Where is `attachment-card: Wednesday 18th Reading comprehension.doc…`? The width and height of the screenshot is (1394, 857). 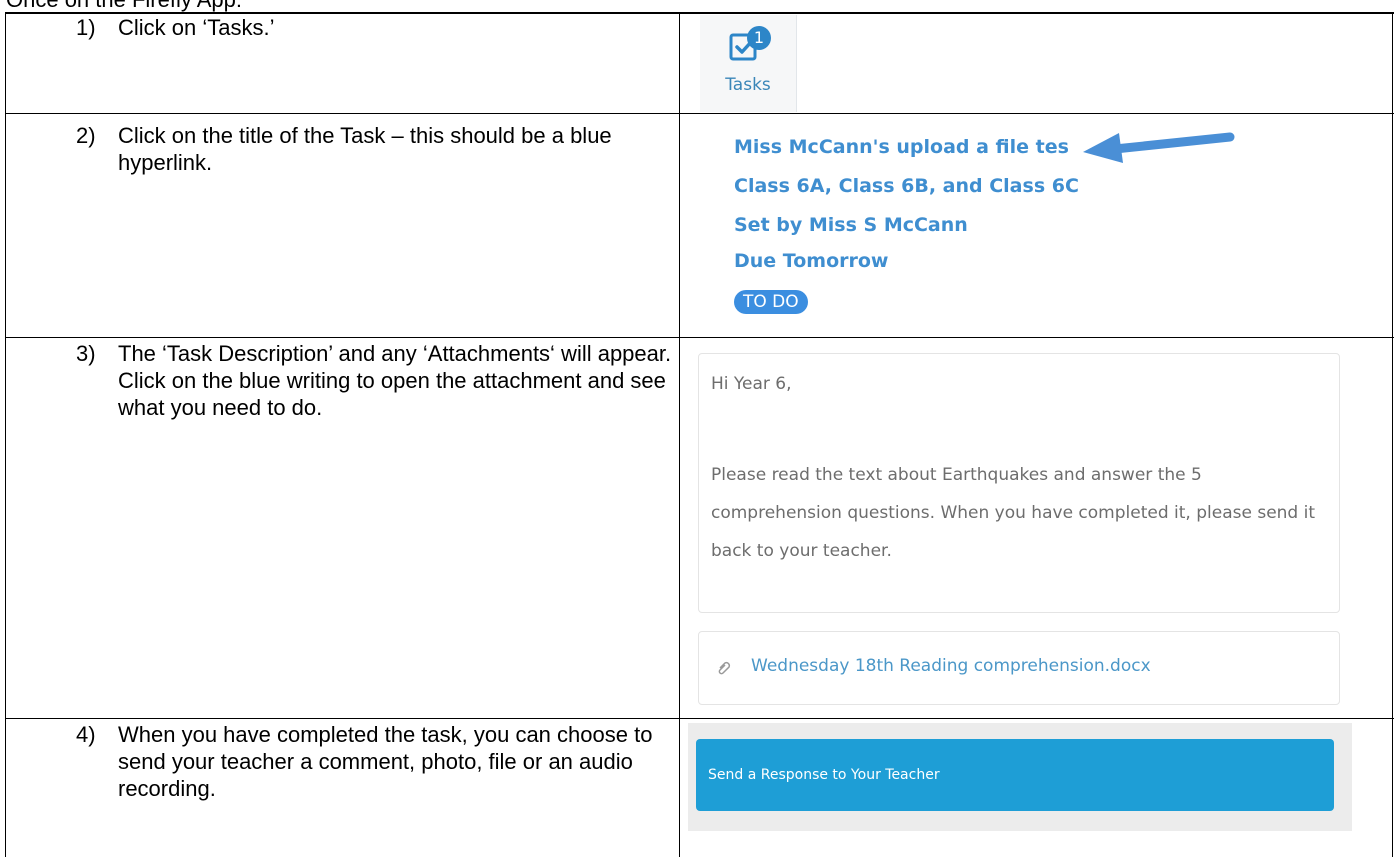
attachment-card: Wednesday 18th Reading comprehension.doc… is located at coordinates (1019, 668).